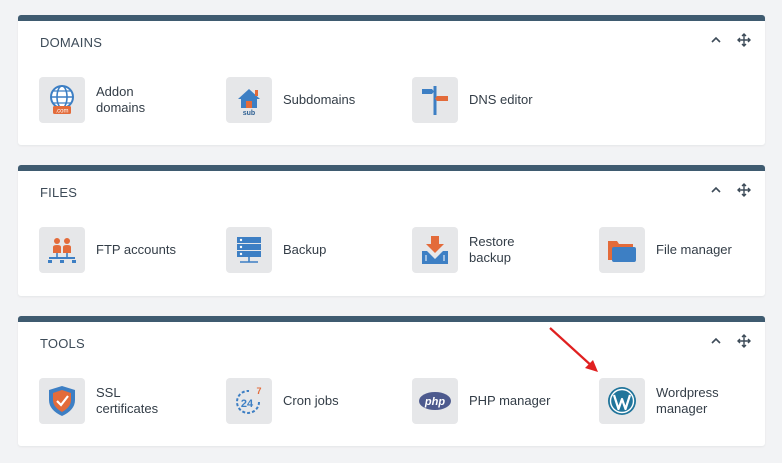 The image size is (782, 463). I want to click on server-stack-icon, so click(249, 250).